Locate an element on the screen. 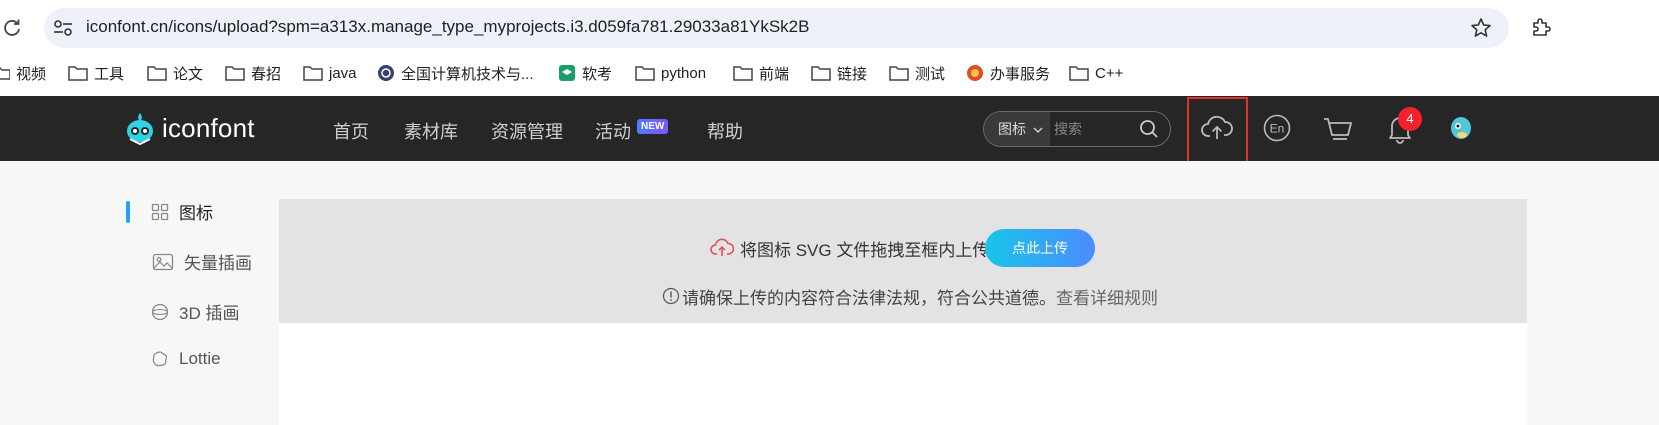  search-input is located at coordinates (1094, 129).